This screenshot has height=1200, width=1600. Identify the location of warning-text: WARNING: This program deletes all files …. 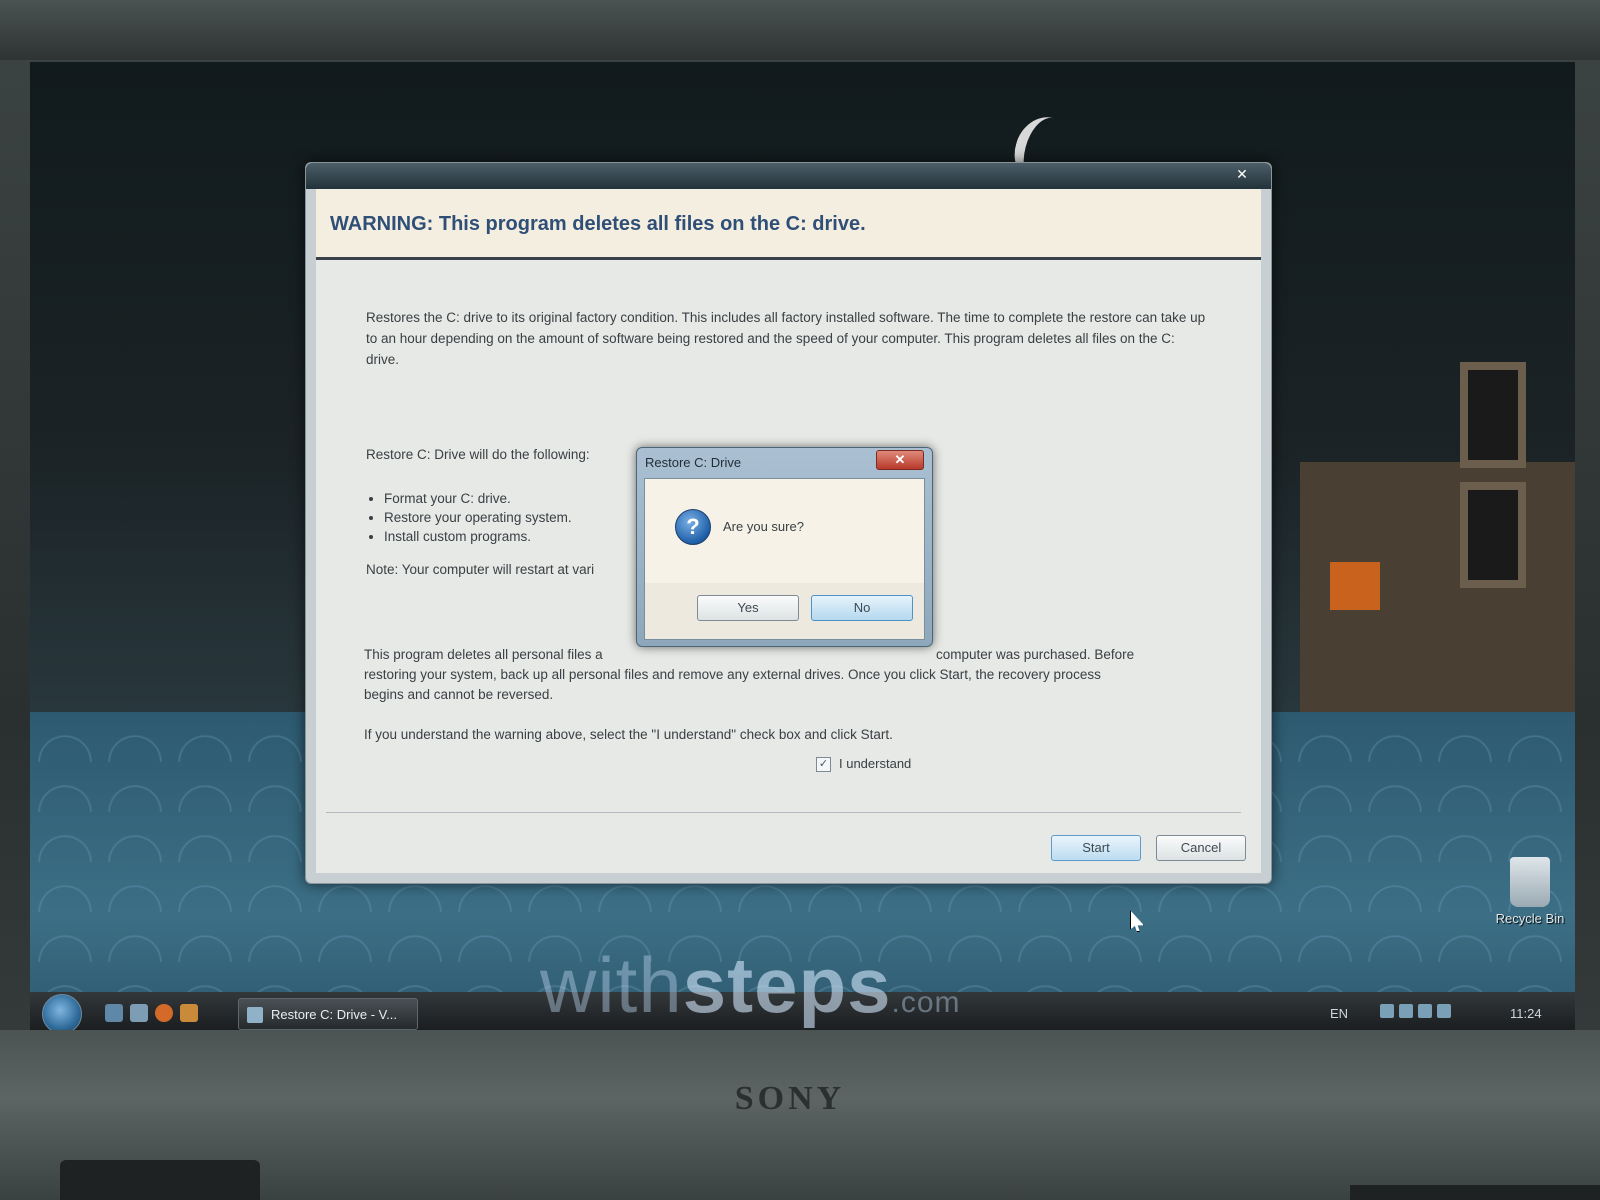
(598, 224).